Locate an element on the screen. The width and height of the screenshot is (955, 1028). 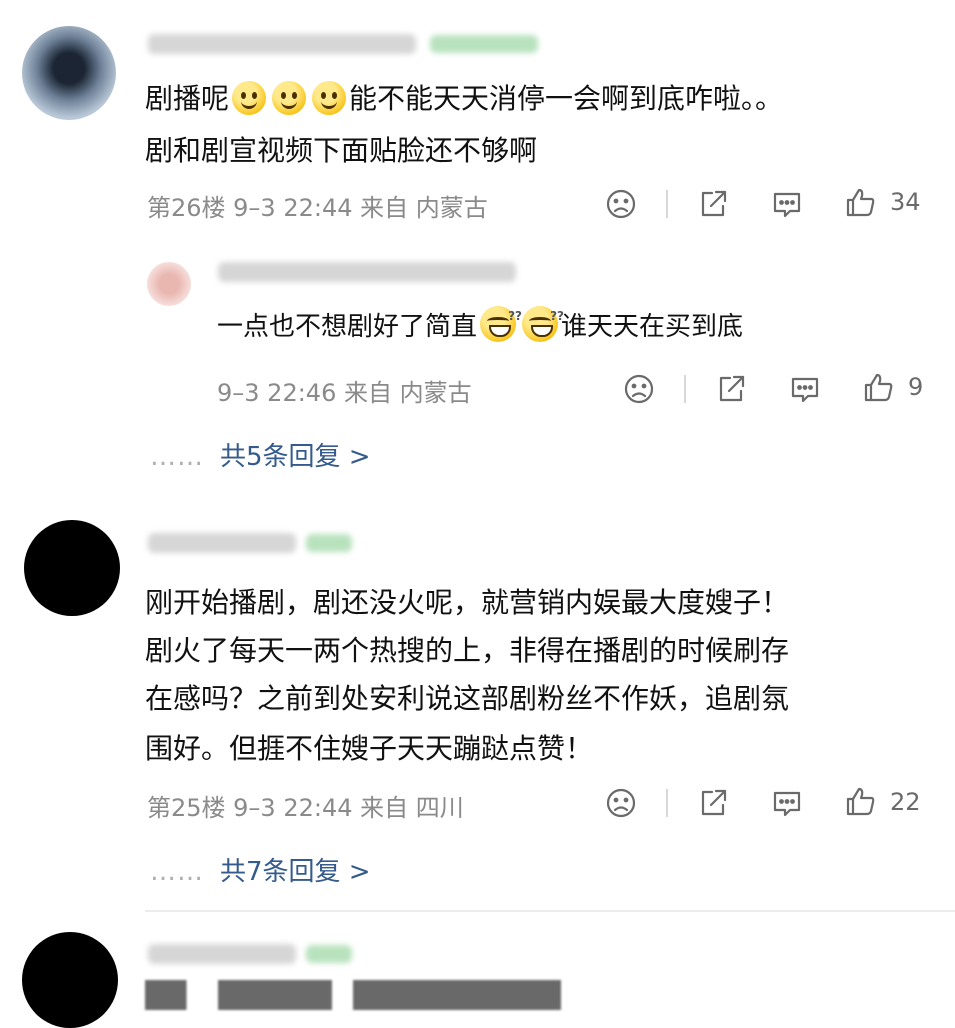
comment-text-line: 在感吗？之前到处安利说这部剧粉丝不作妖，追剧氛 is located at coordinates (467, 698).